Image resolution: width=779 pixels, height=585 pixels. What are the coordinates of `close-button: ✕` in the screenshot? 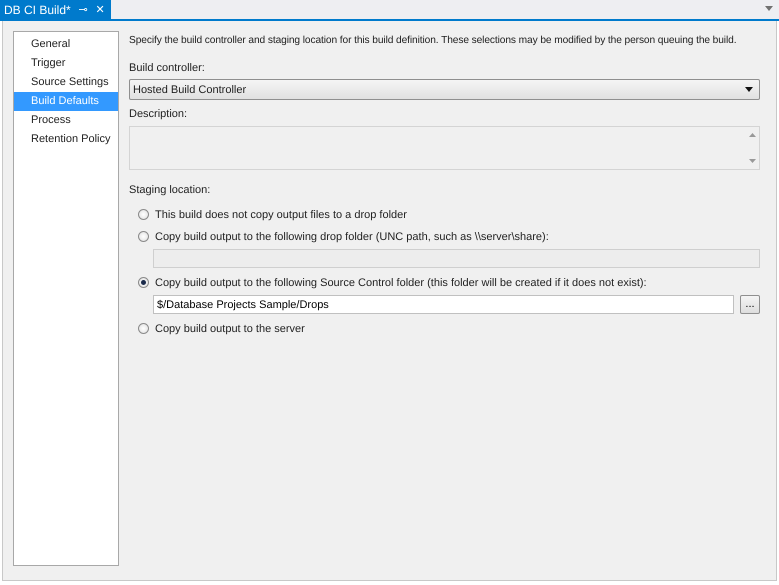 It's located at (100, 9).